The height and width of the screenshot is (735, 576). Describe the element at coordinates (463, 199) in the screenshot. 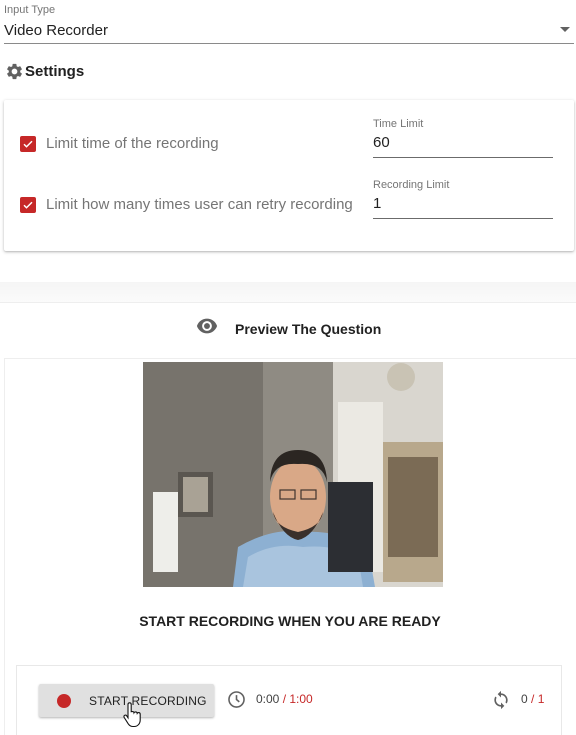

I see `recording-limit-field: Recording Limit 1` at that location.